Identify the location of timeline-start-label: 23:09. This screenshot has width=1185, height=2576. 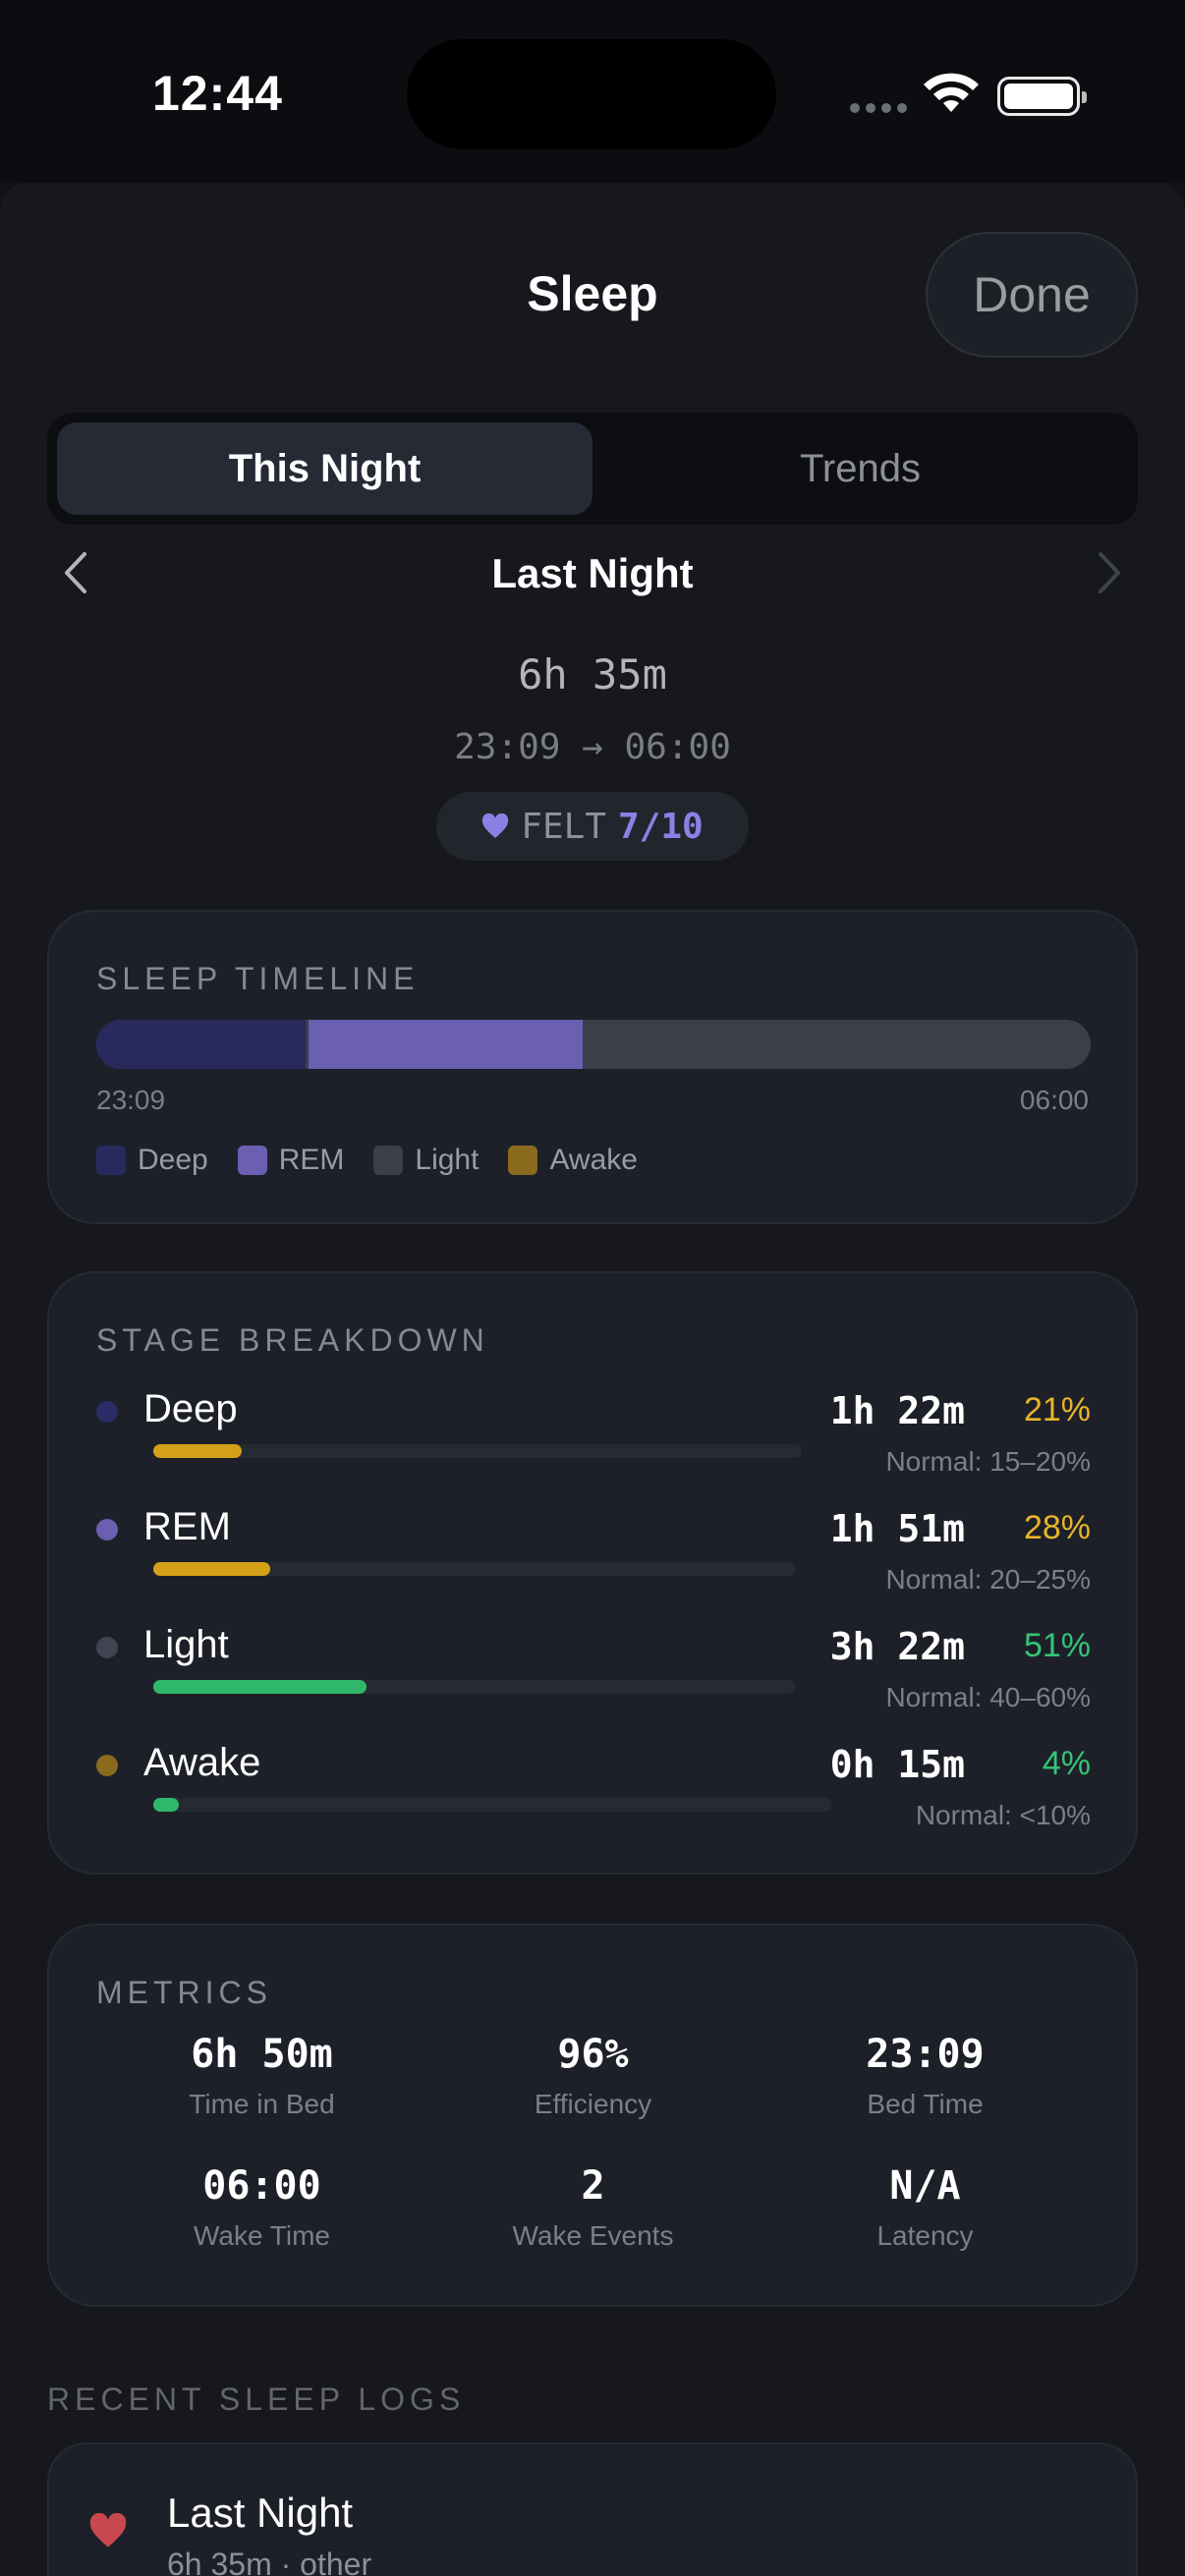
(131, 1100).